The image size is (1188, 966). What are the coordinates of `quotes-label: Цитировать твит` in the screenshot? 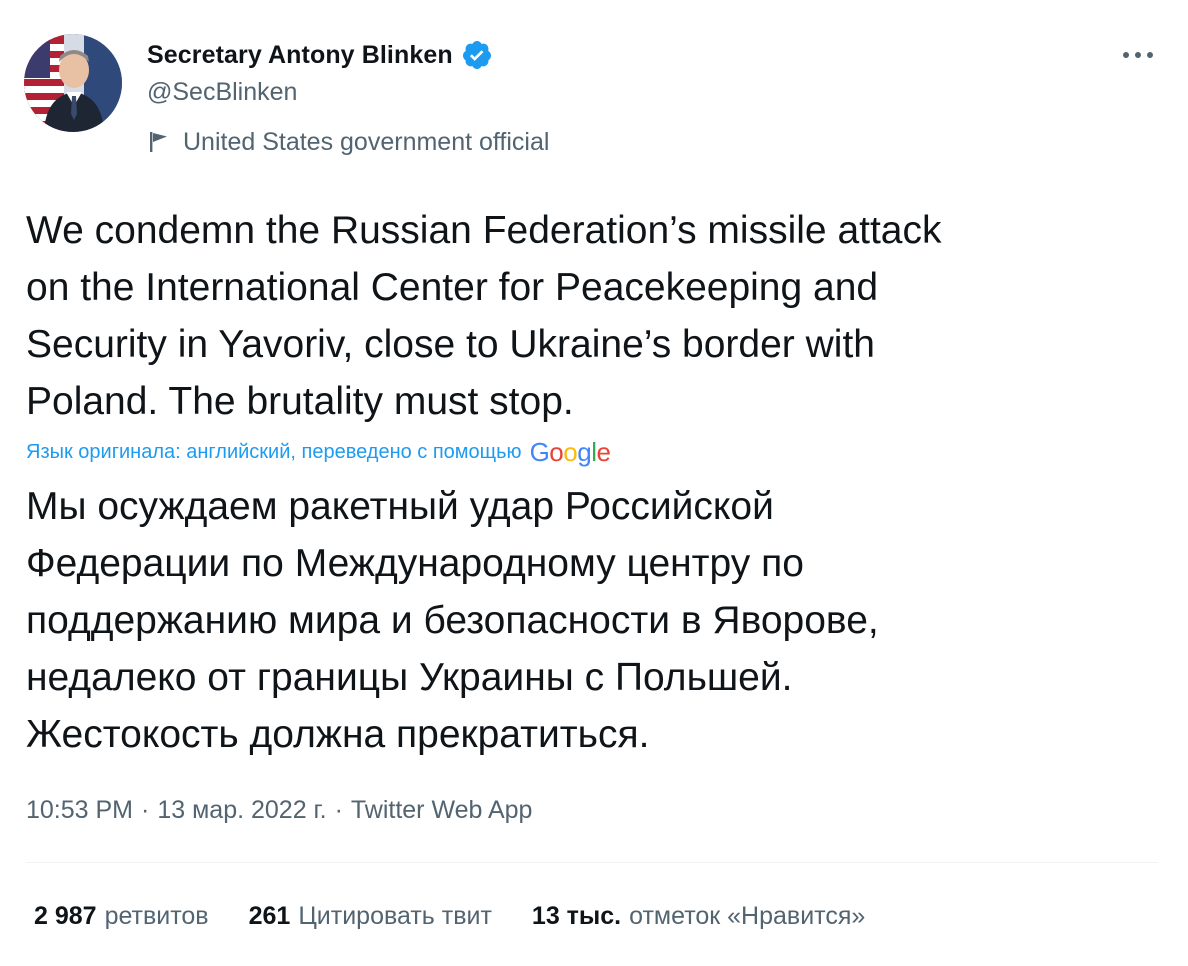 It's located at (395, 915).